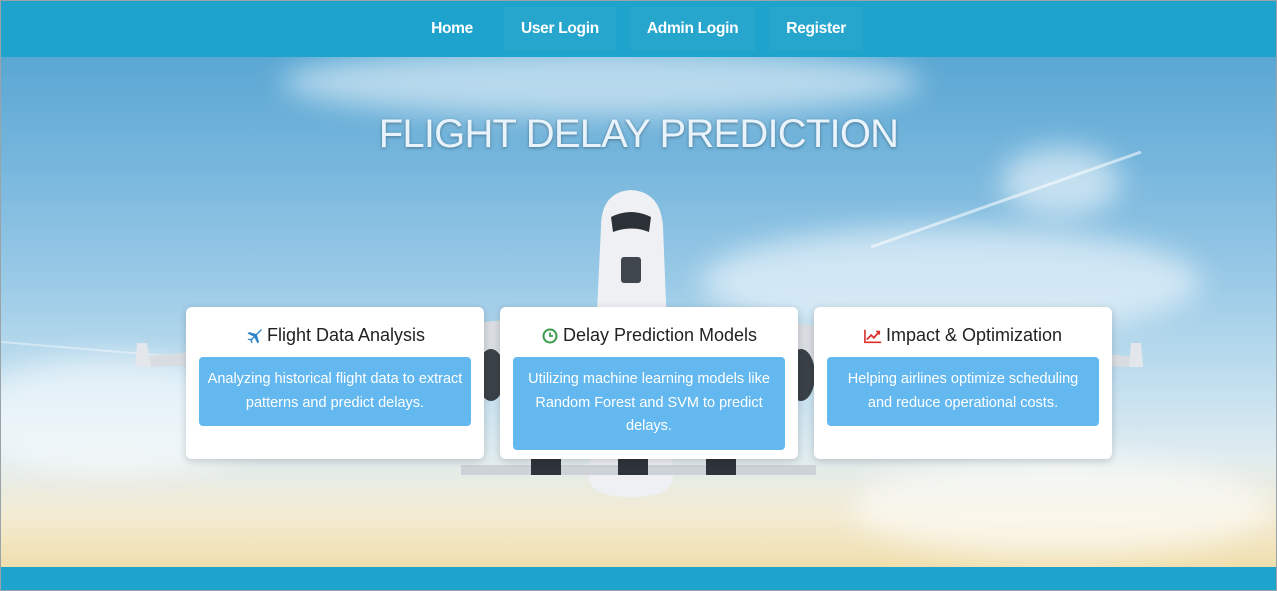  Describe the element at coordinates (638, 134) in the screenshot. I see `page-title: FLIGHT DELAY PREDICTION` at that location.